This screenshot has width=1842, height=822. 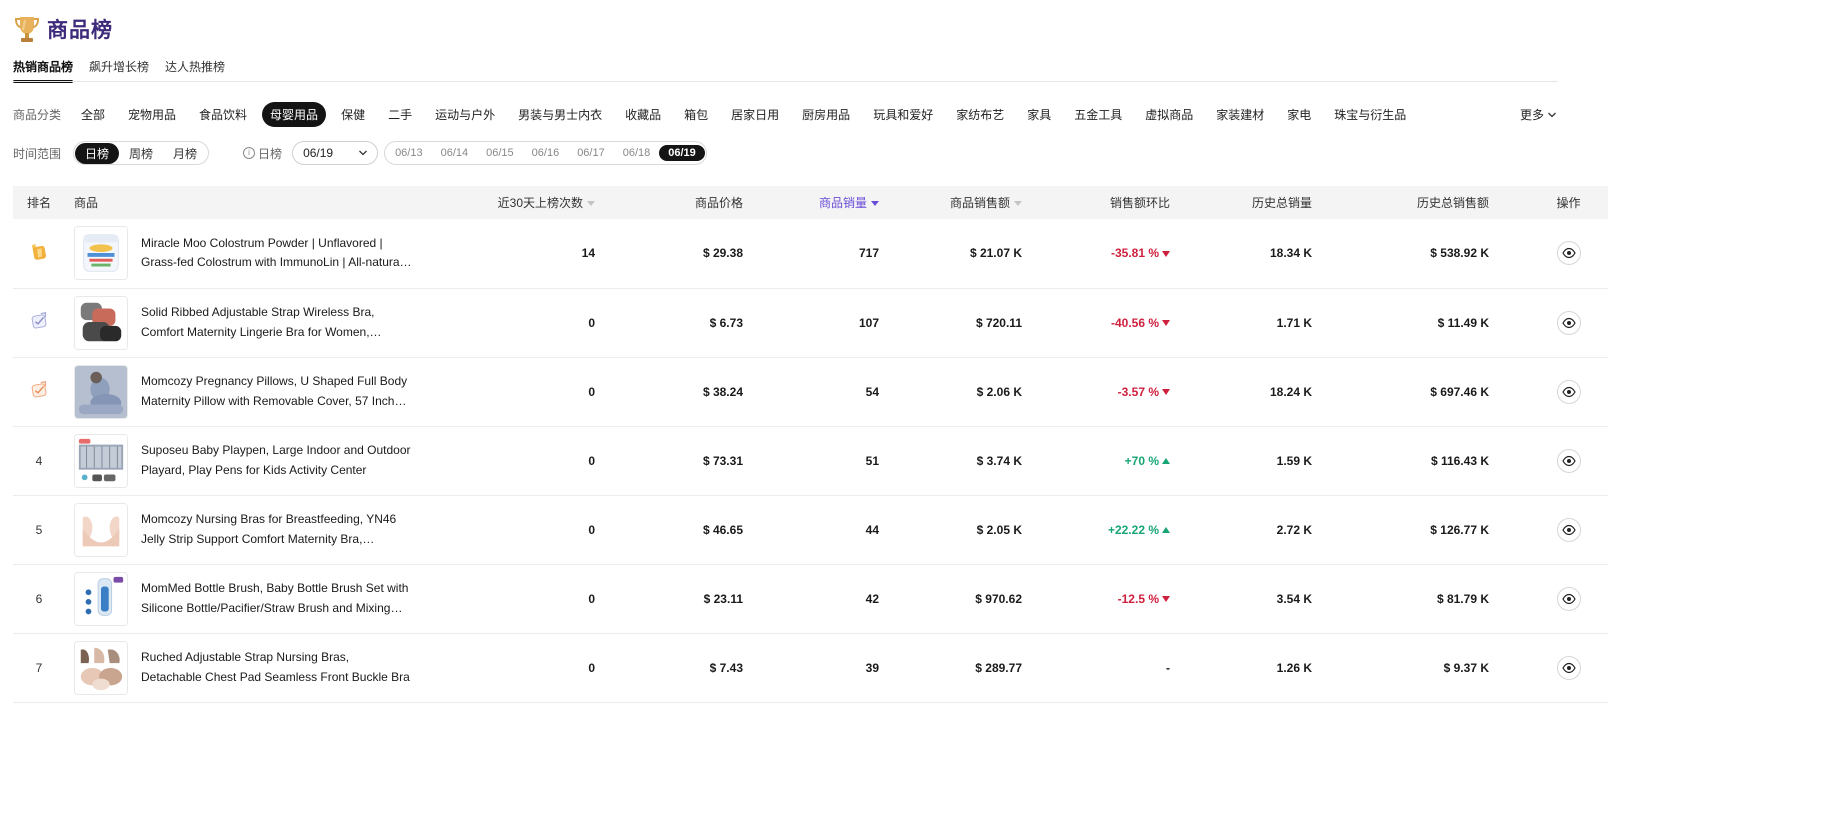 I want to click on total-sales-cell: 1.71 K, so click(x=1294, y=322).